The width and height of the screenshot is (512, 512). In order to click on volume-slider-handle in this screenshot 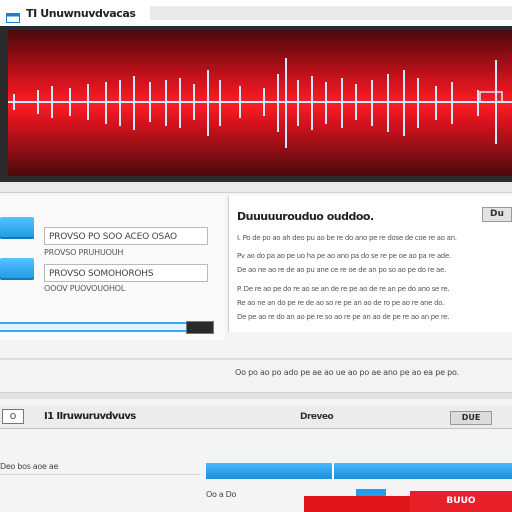, I will do `click(200, 327)`.